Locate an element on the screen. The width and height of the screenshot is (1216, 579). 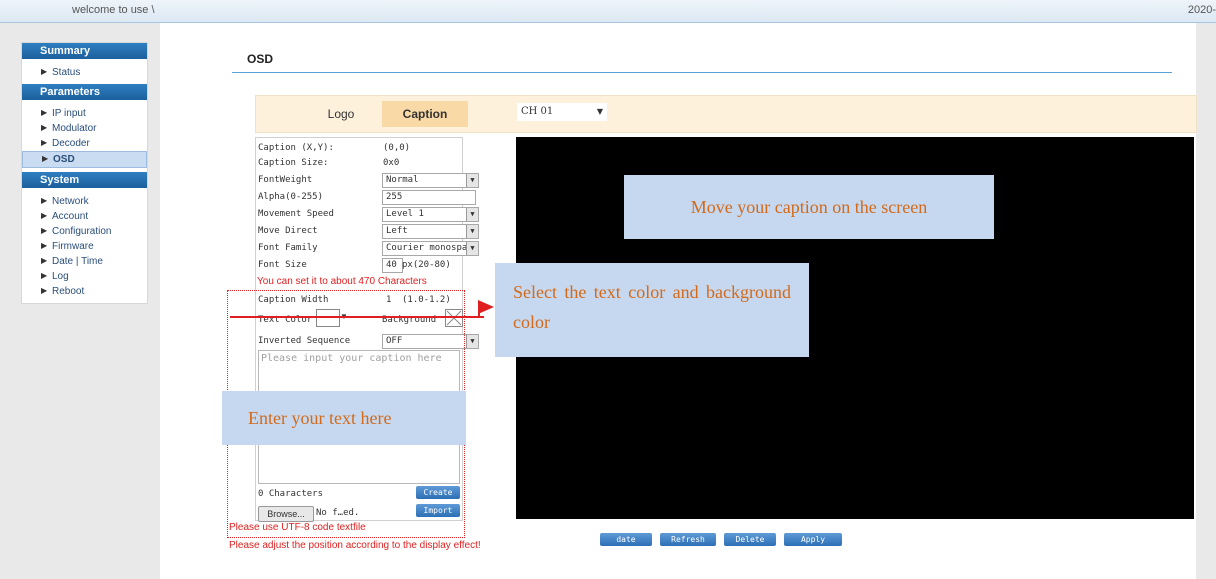
sidebar-item-label: Network is located at coordinates (70, 201).